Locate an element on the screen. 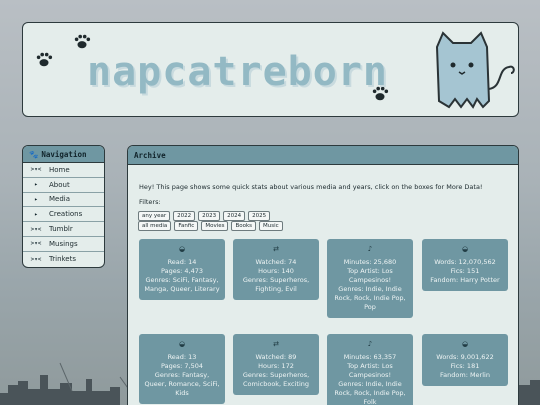 Image resolution: width=540 pixels, height=405 pixels. cat-mascot-icon is located at coordinates (475, 70).